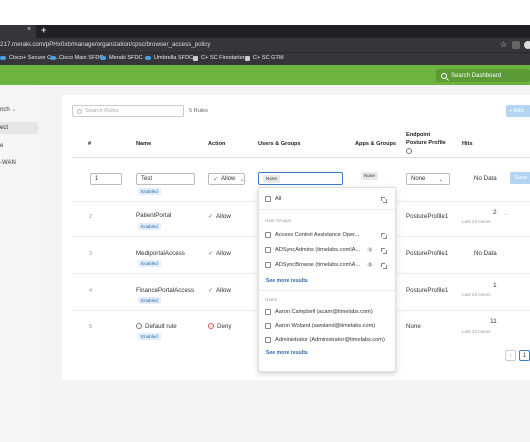 The height and width of the screenshot is (442, 530). I want to click on bookmark-item: C+ SC GTM, so click(264, 58).